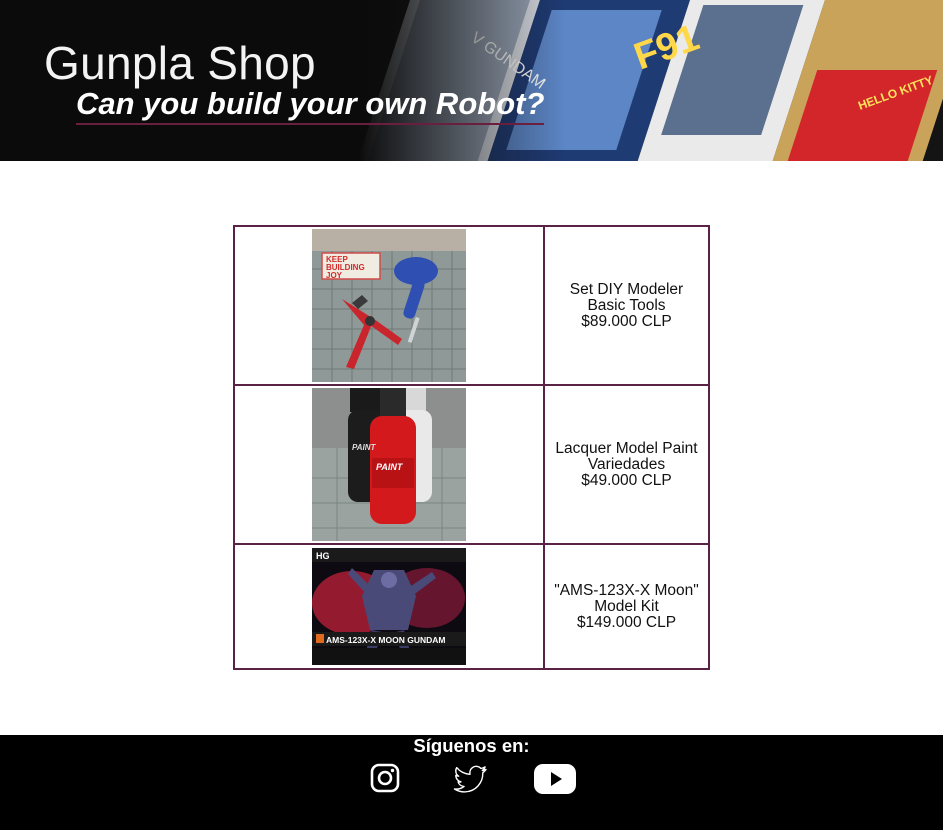  Describe the element at coordinates (471, 745) in the screenshot. I see `follow-us-heading: Síguenos en:` at that location.